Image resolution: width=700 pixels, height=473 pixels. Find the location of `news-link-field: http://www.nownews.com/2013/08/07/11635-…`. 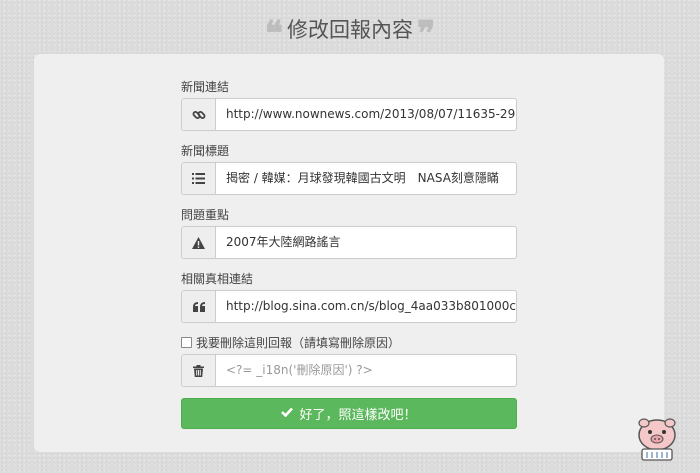

news-link-field: http://www.nownews.com/2013/08/07/11635-… is located at coordinates (349, 114).